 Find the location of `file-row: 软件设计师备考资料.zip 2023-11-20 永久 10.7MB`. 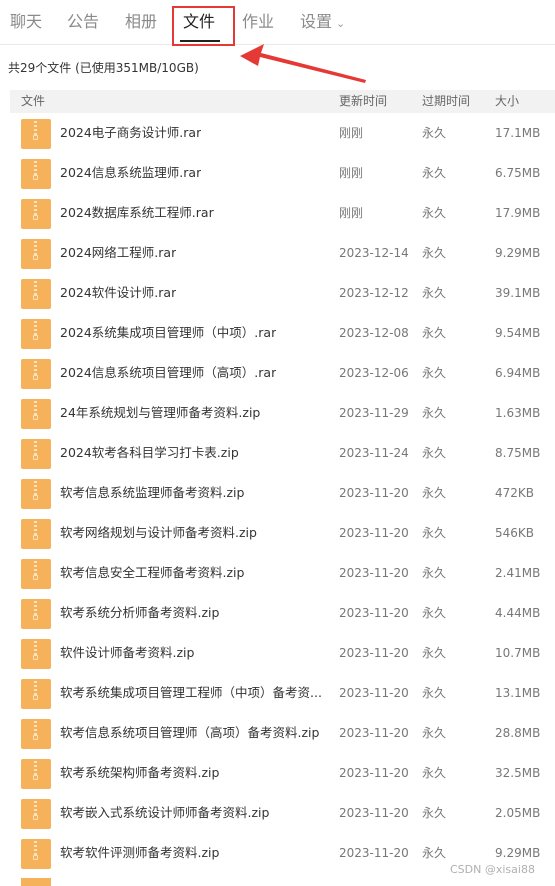

file-row: 软件设计师备考资料.zip 2023-11-20 永久 10.7MB is located at coordinates (277, 658).